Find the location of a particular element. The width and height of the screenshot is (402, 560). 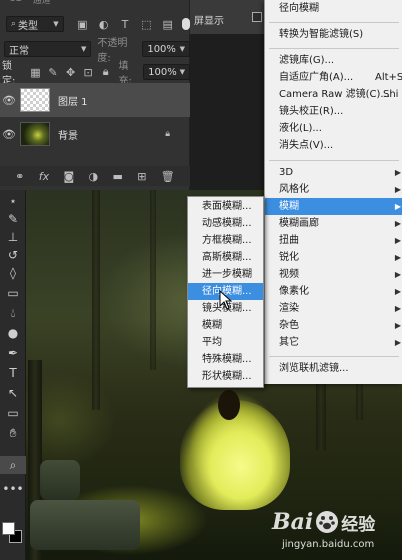

tab-3d: 3D is located at coordinates (16, 2).